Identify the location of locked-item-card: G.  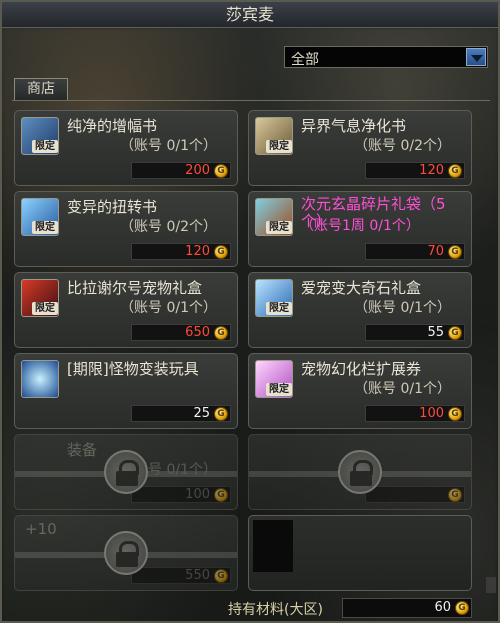
(360, 472).